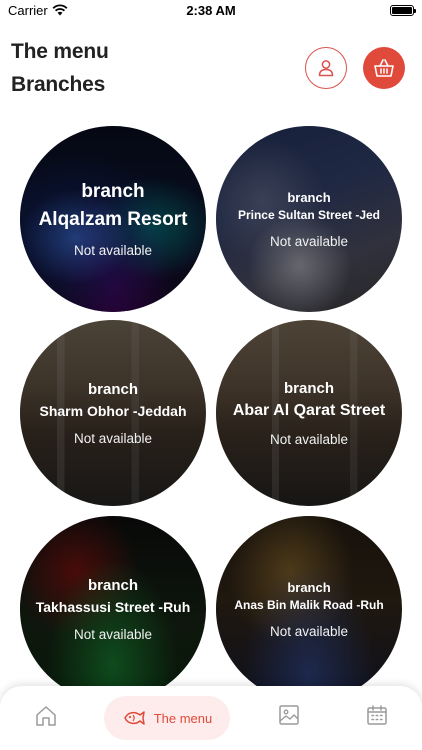  Describe the element at coordinates (309, 604) in the screenshot. I see `branch-name: Anas Bin Malik Road -Ruh` at that location.